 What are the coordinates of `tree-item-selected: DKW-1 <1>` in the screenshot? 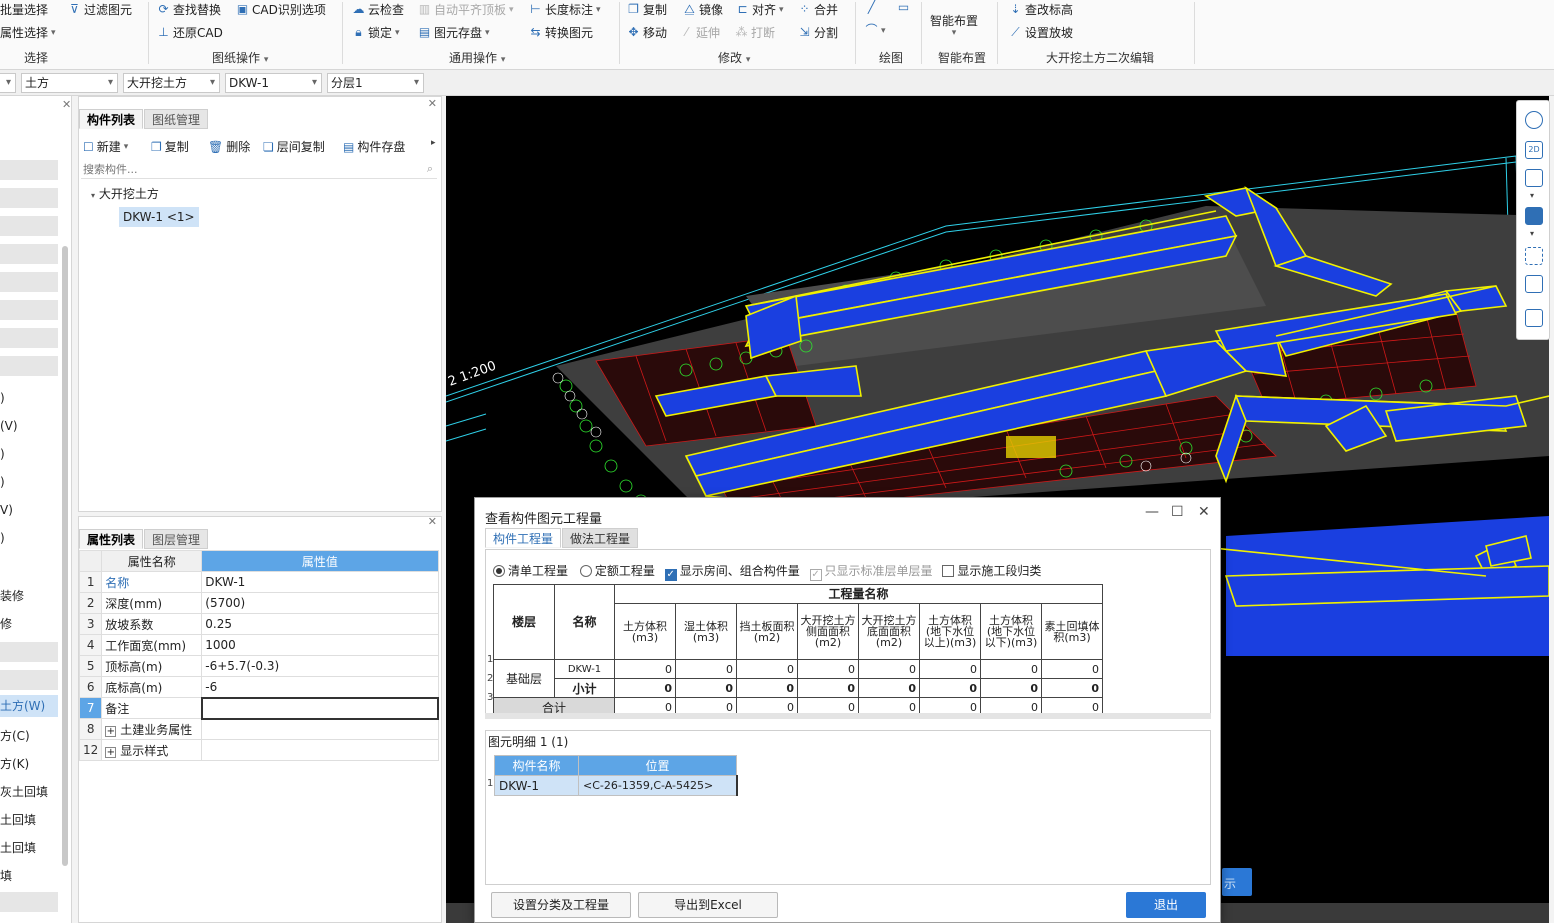 It's located at (159, 217).